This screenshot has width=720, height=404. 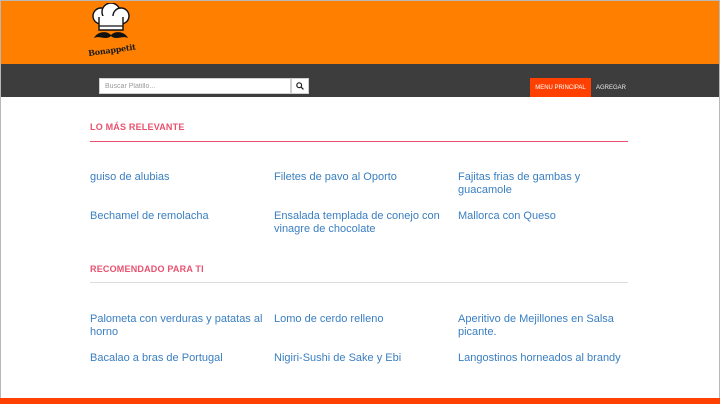 What do you see at coordinates (178, 177) in the screenshot?
I see `recipe-link: guiso de alubias` at bounding box center [178, 177].